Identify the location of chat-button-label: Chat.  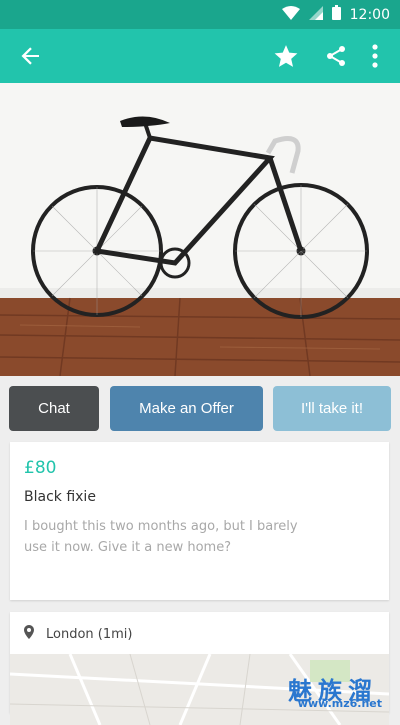
(54, 408).